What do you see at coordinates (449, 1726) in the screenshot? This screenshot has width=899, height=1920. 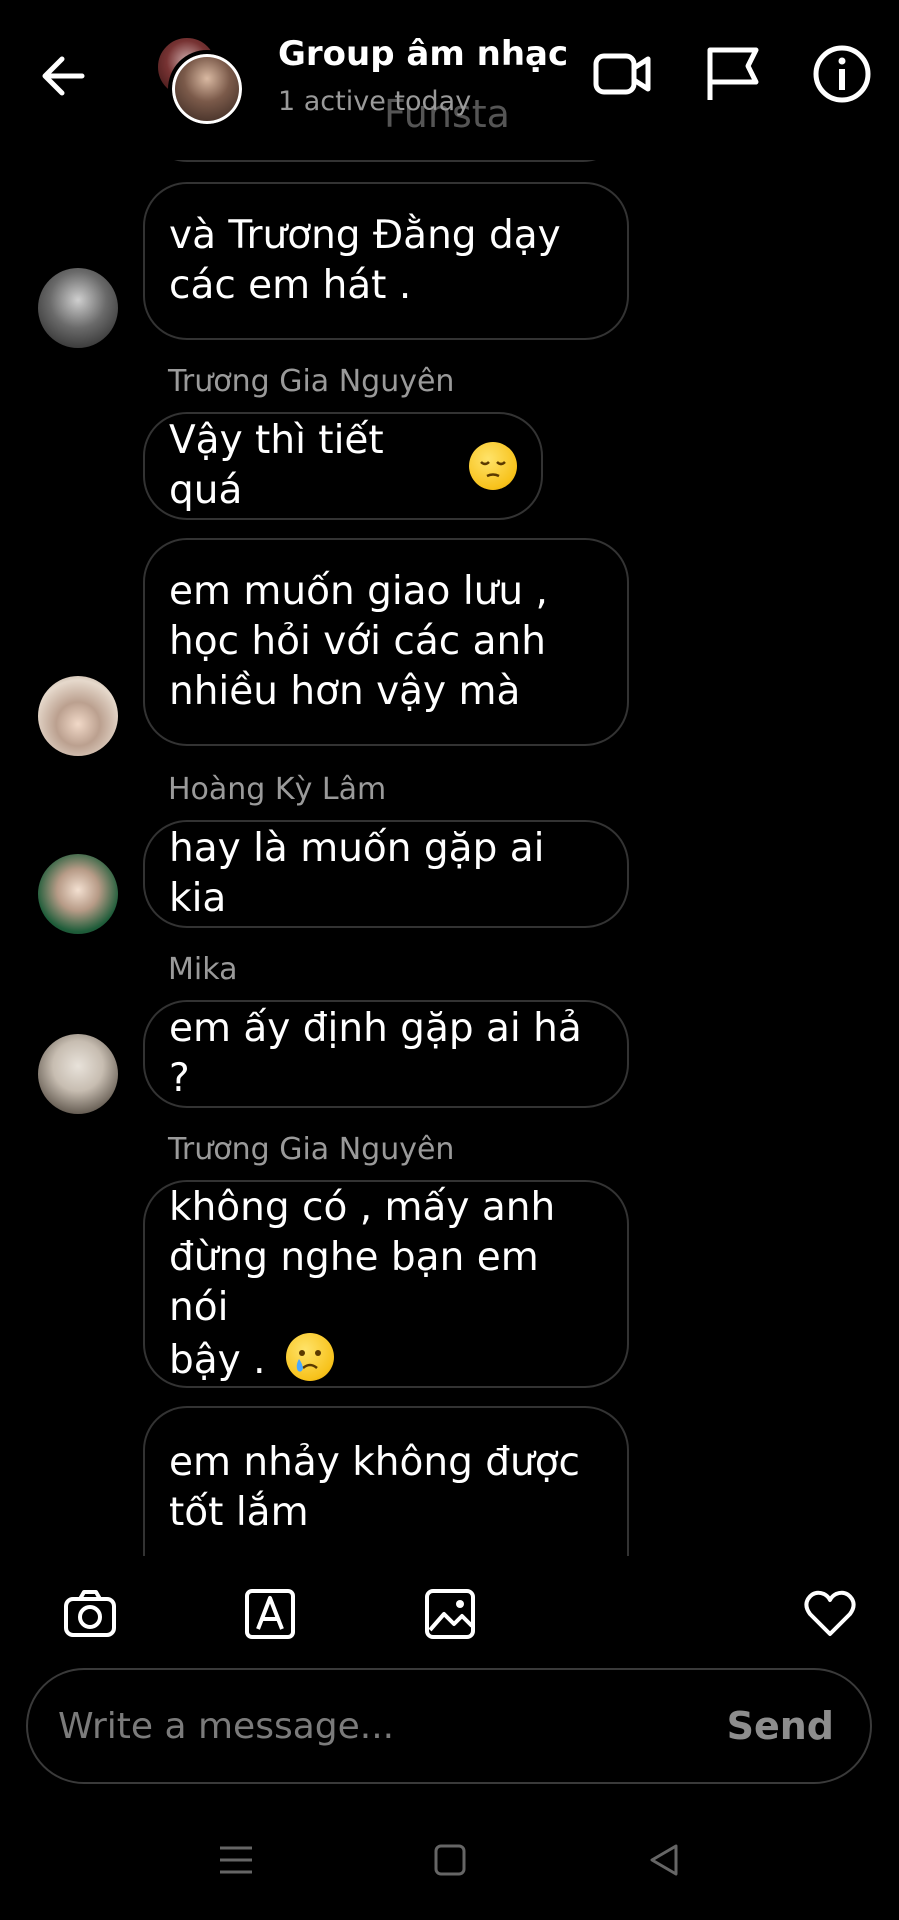 I see `message-composer: Write a message... Send` at bounding box center [449, 1726].